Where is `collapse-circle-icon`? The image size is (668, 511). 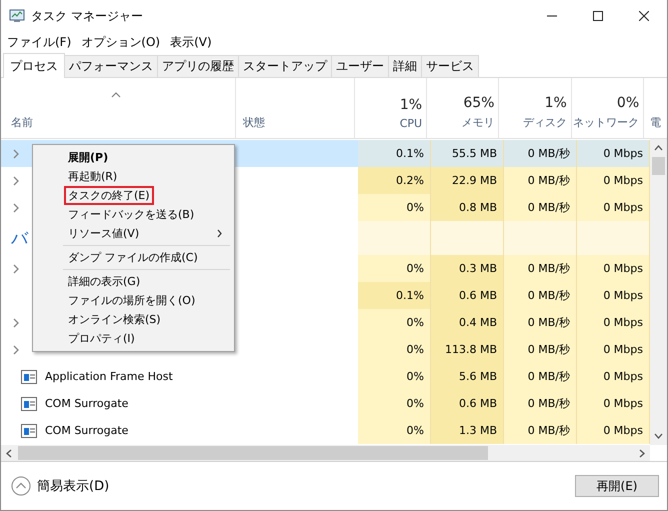
collapse-circle-icon is located at coordinates (21, 486).